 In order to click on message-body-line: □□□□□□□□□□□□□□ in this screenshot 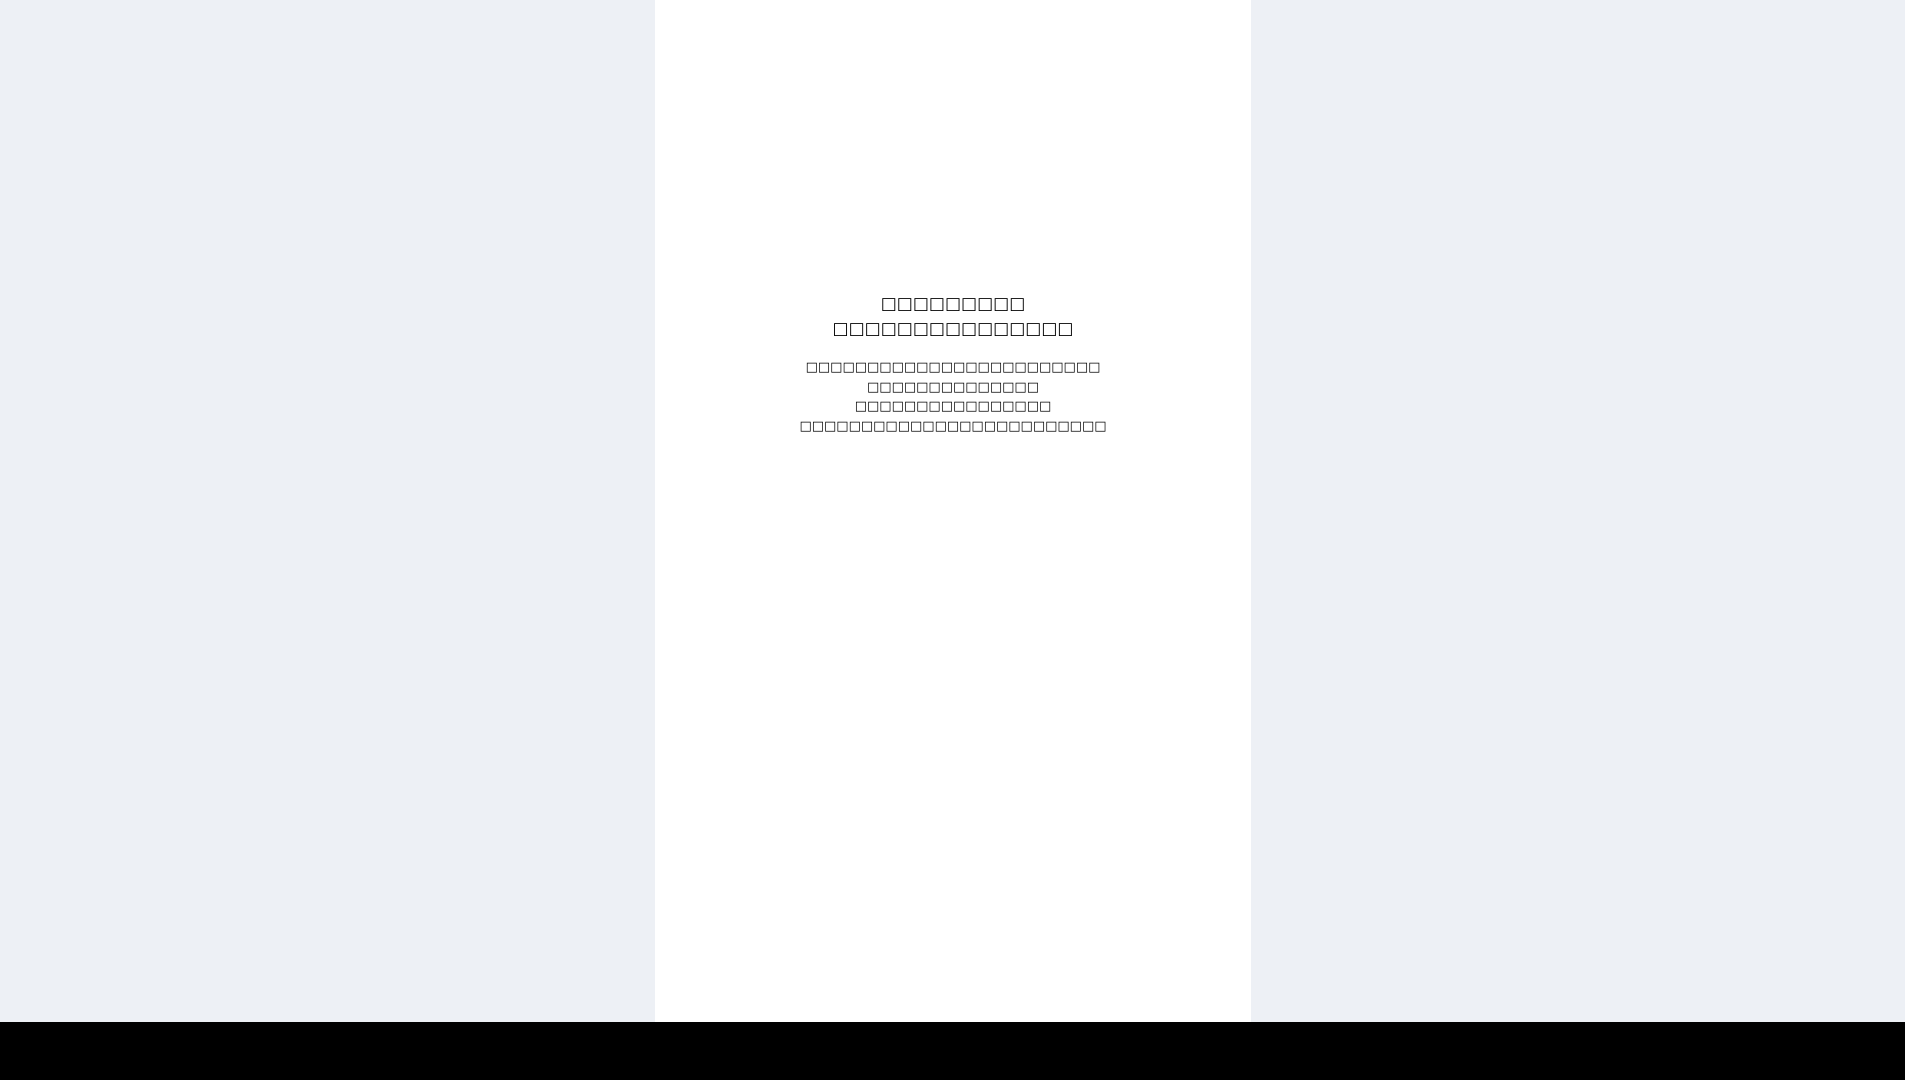, I will do `click(953, 387)`.